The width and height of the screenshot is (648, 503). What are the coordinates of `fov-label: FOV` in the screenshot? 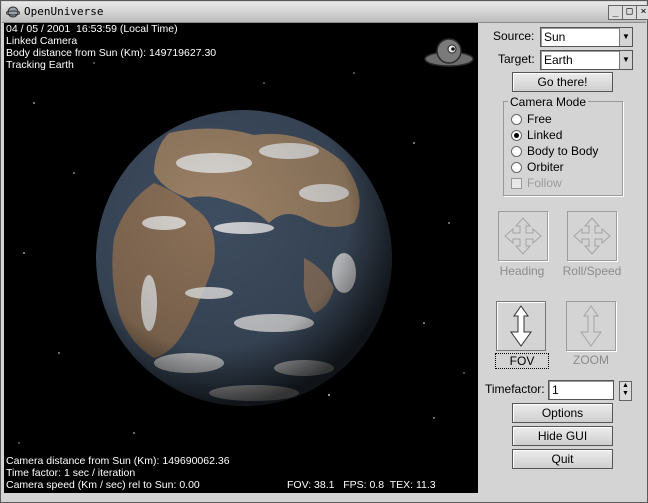 It's located at (522, 361).